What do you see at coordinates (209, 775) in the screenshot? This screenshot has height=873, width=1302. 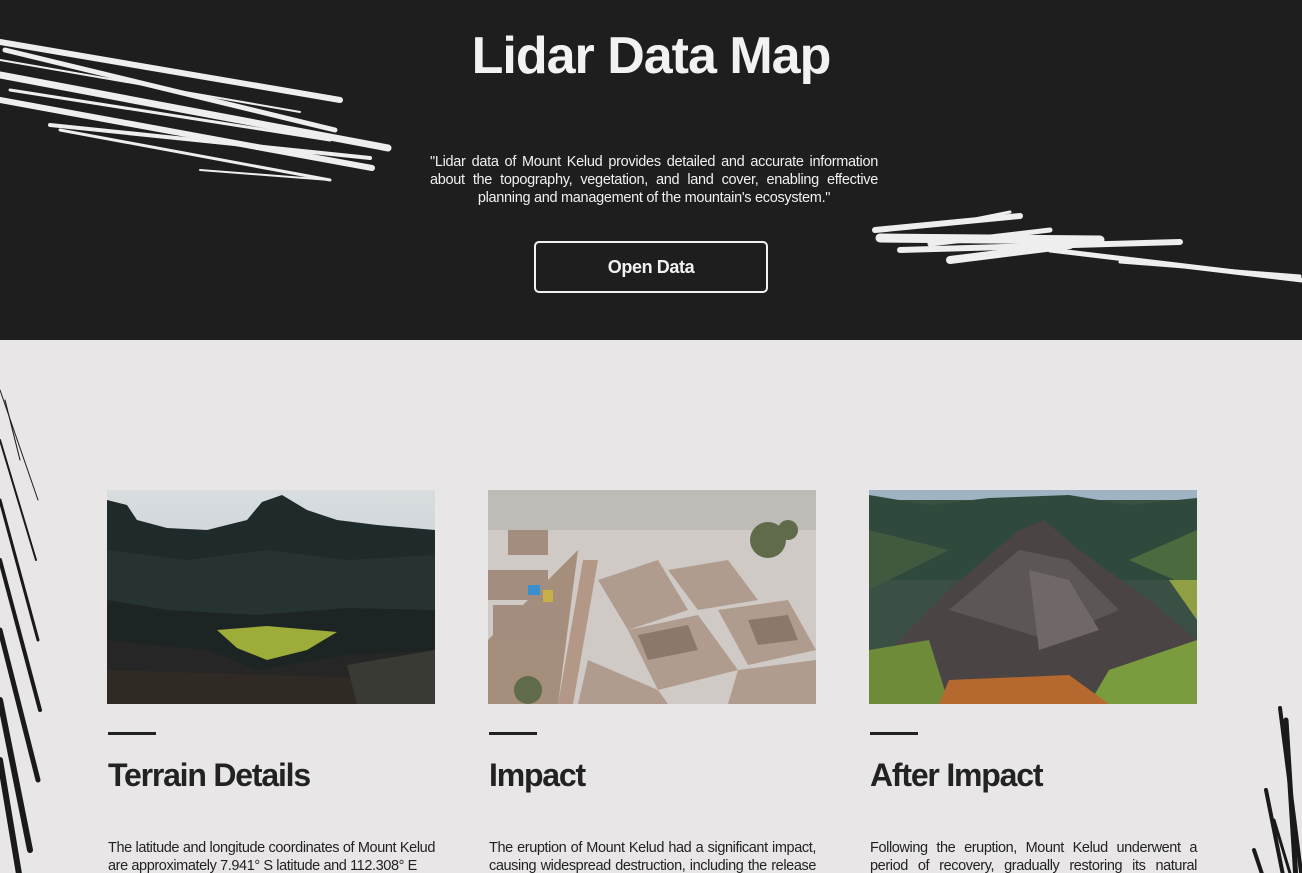 I see `card-title: Terrain Details` at bounding box center [209, 775].